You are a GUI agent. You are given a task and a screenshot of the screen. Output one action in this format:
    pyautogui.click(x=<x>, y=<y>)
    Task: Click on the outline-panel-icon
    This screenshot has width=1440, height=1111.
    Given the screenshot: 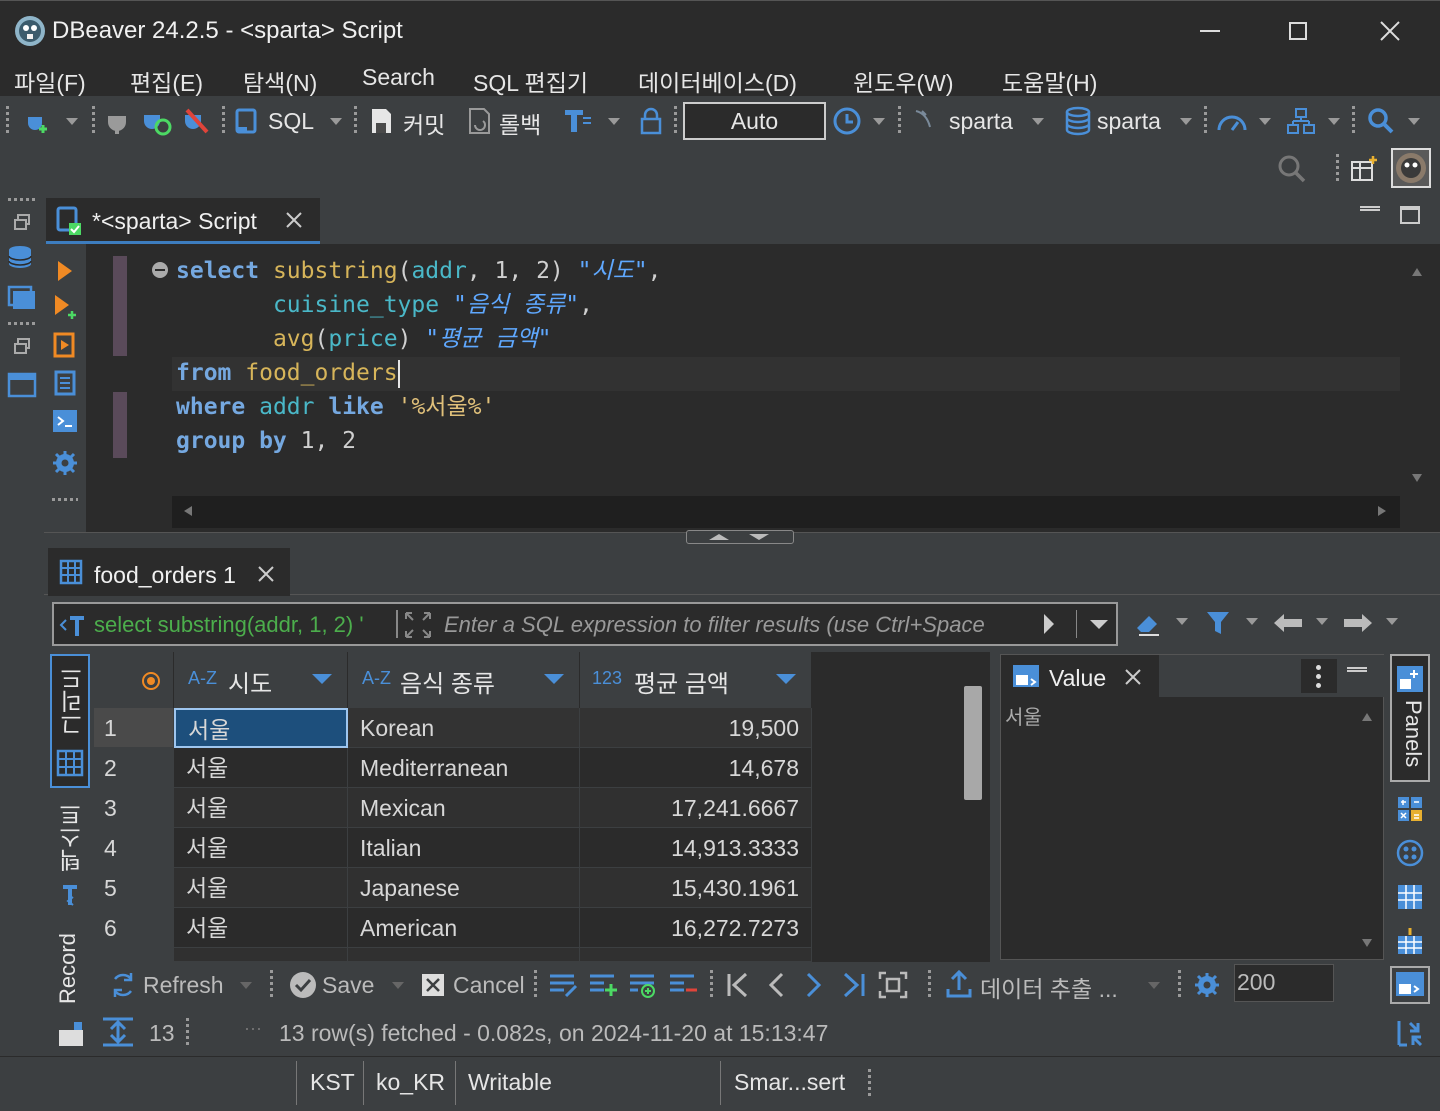 What is the action you would take?
    pyautogui.click(x=22, y=385)
    